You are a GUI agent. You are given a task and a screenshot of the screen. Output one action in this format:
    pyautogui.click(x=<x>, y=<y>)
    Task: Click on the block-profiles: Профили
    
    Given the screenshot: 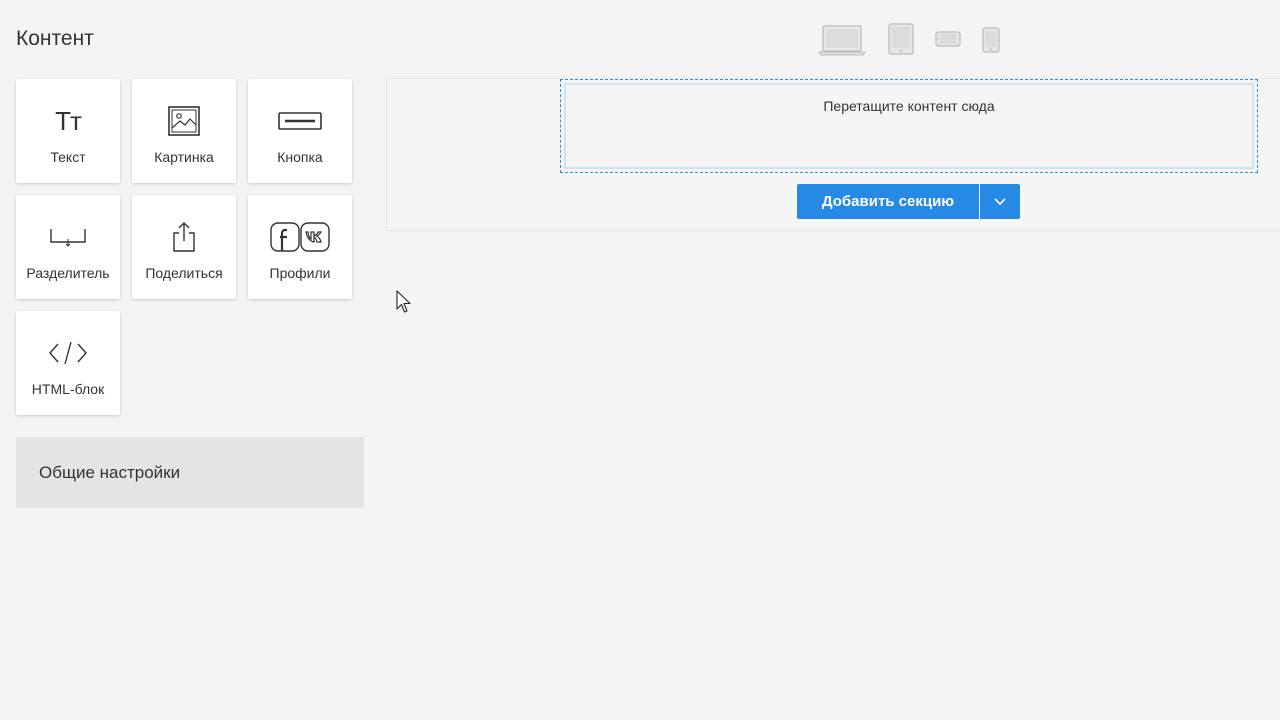 What is the action you would take?
    pyautogui.click(x=300, y=247)
    